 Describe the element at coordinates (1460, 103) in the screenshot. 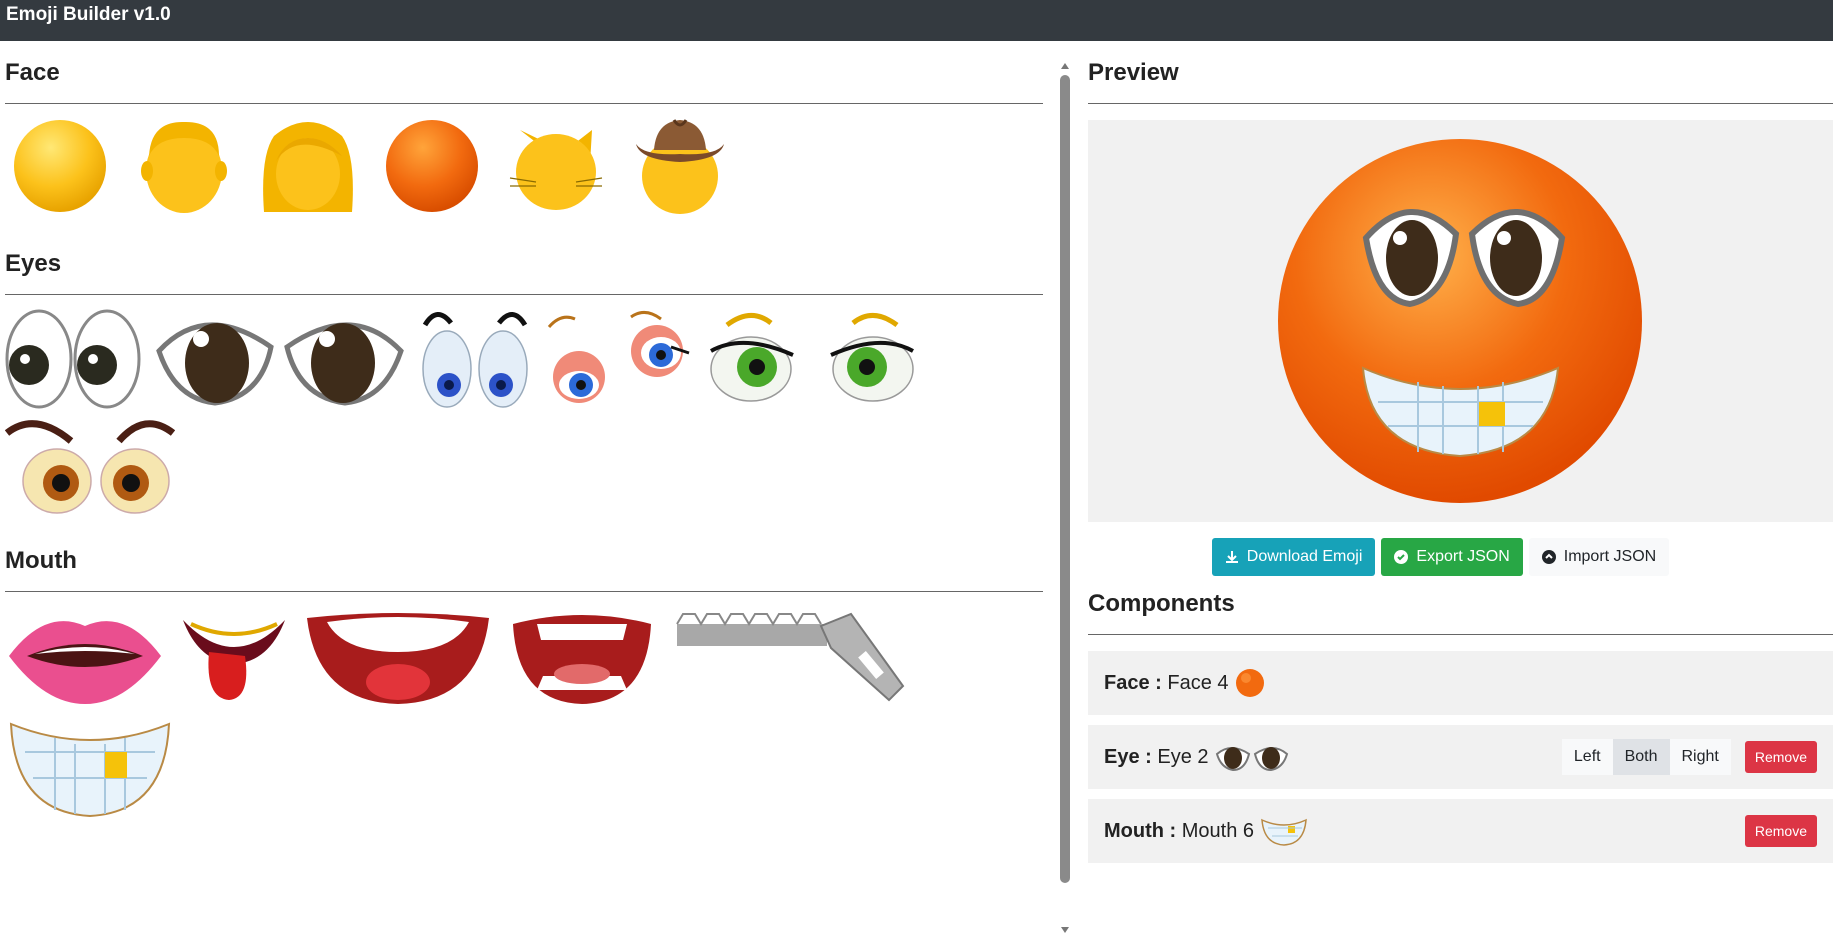

I see `preview-divider` at that location.